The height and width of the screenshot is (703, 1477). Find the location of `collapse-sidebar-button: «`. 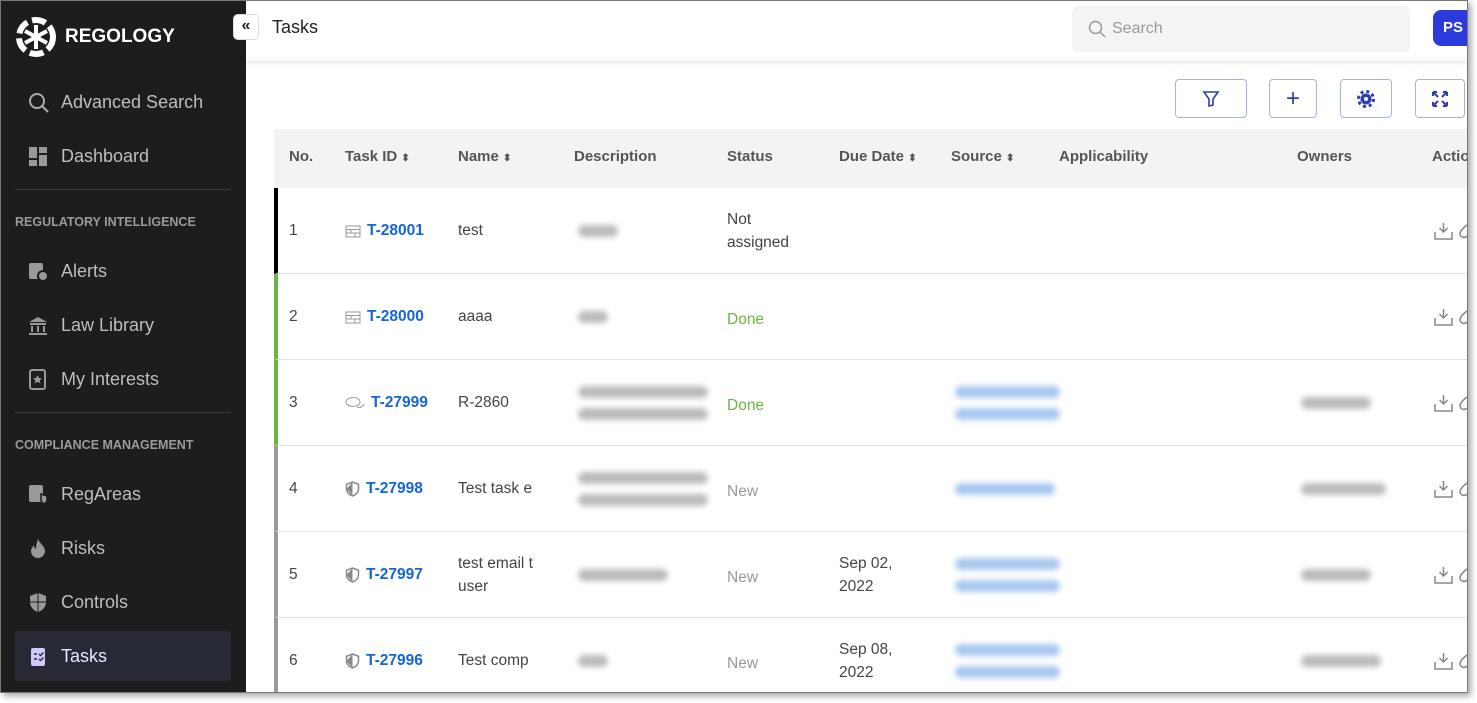

collapse-sidebar-button: « is located at coordinates (246, 27).